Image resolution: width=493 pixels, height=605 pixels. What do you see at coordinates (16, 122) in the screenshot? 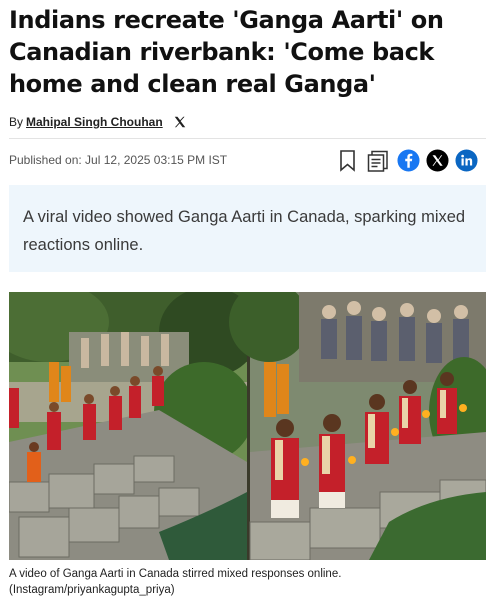
I see `byline-prefix: By` at bounding box center [16, 122].